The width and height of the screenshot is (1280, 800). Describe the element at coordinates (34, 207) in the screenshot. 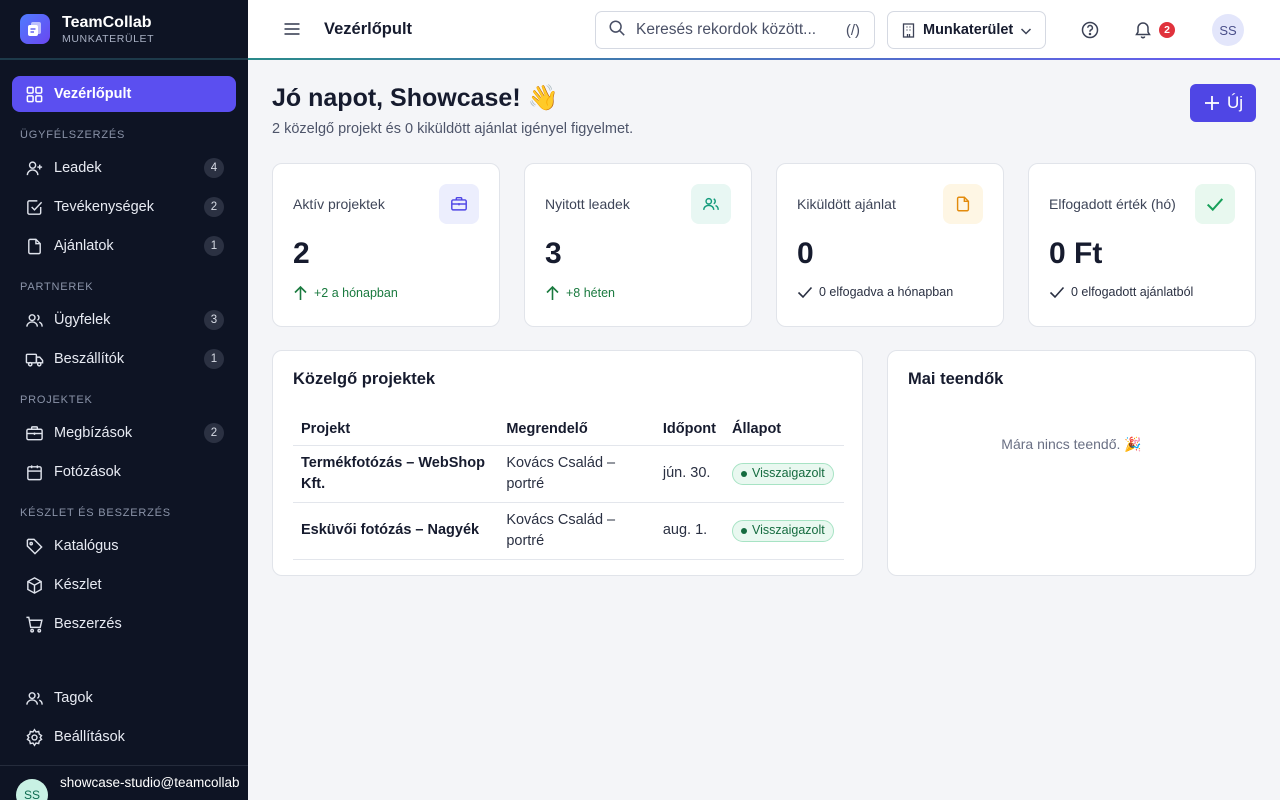

I see `checkbox-icon` at that location.